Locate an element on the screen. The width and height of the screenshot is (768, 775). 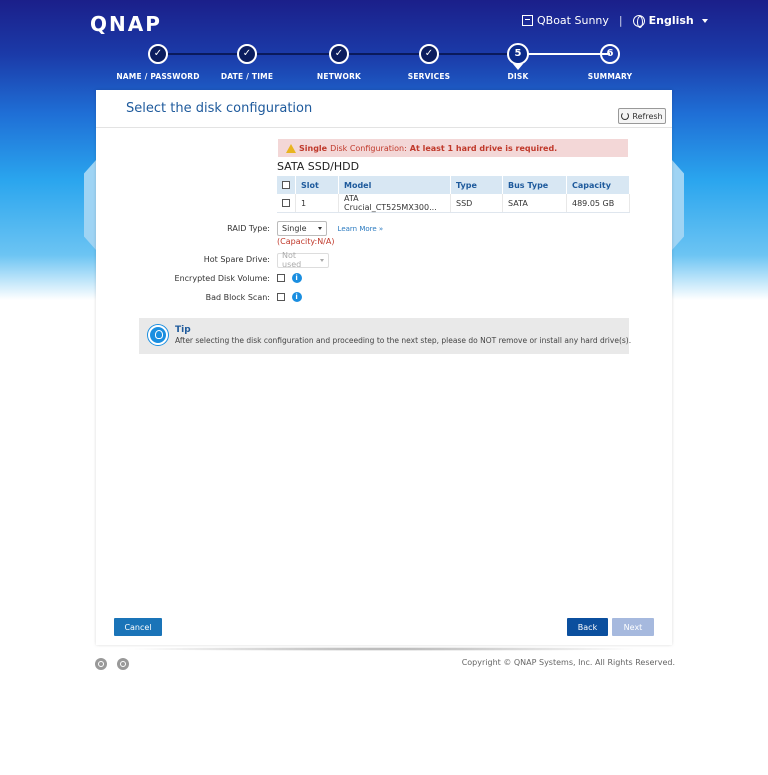
row-select-cell is located at coordinates (286, 203).